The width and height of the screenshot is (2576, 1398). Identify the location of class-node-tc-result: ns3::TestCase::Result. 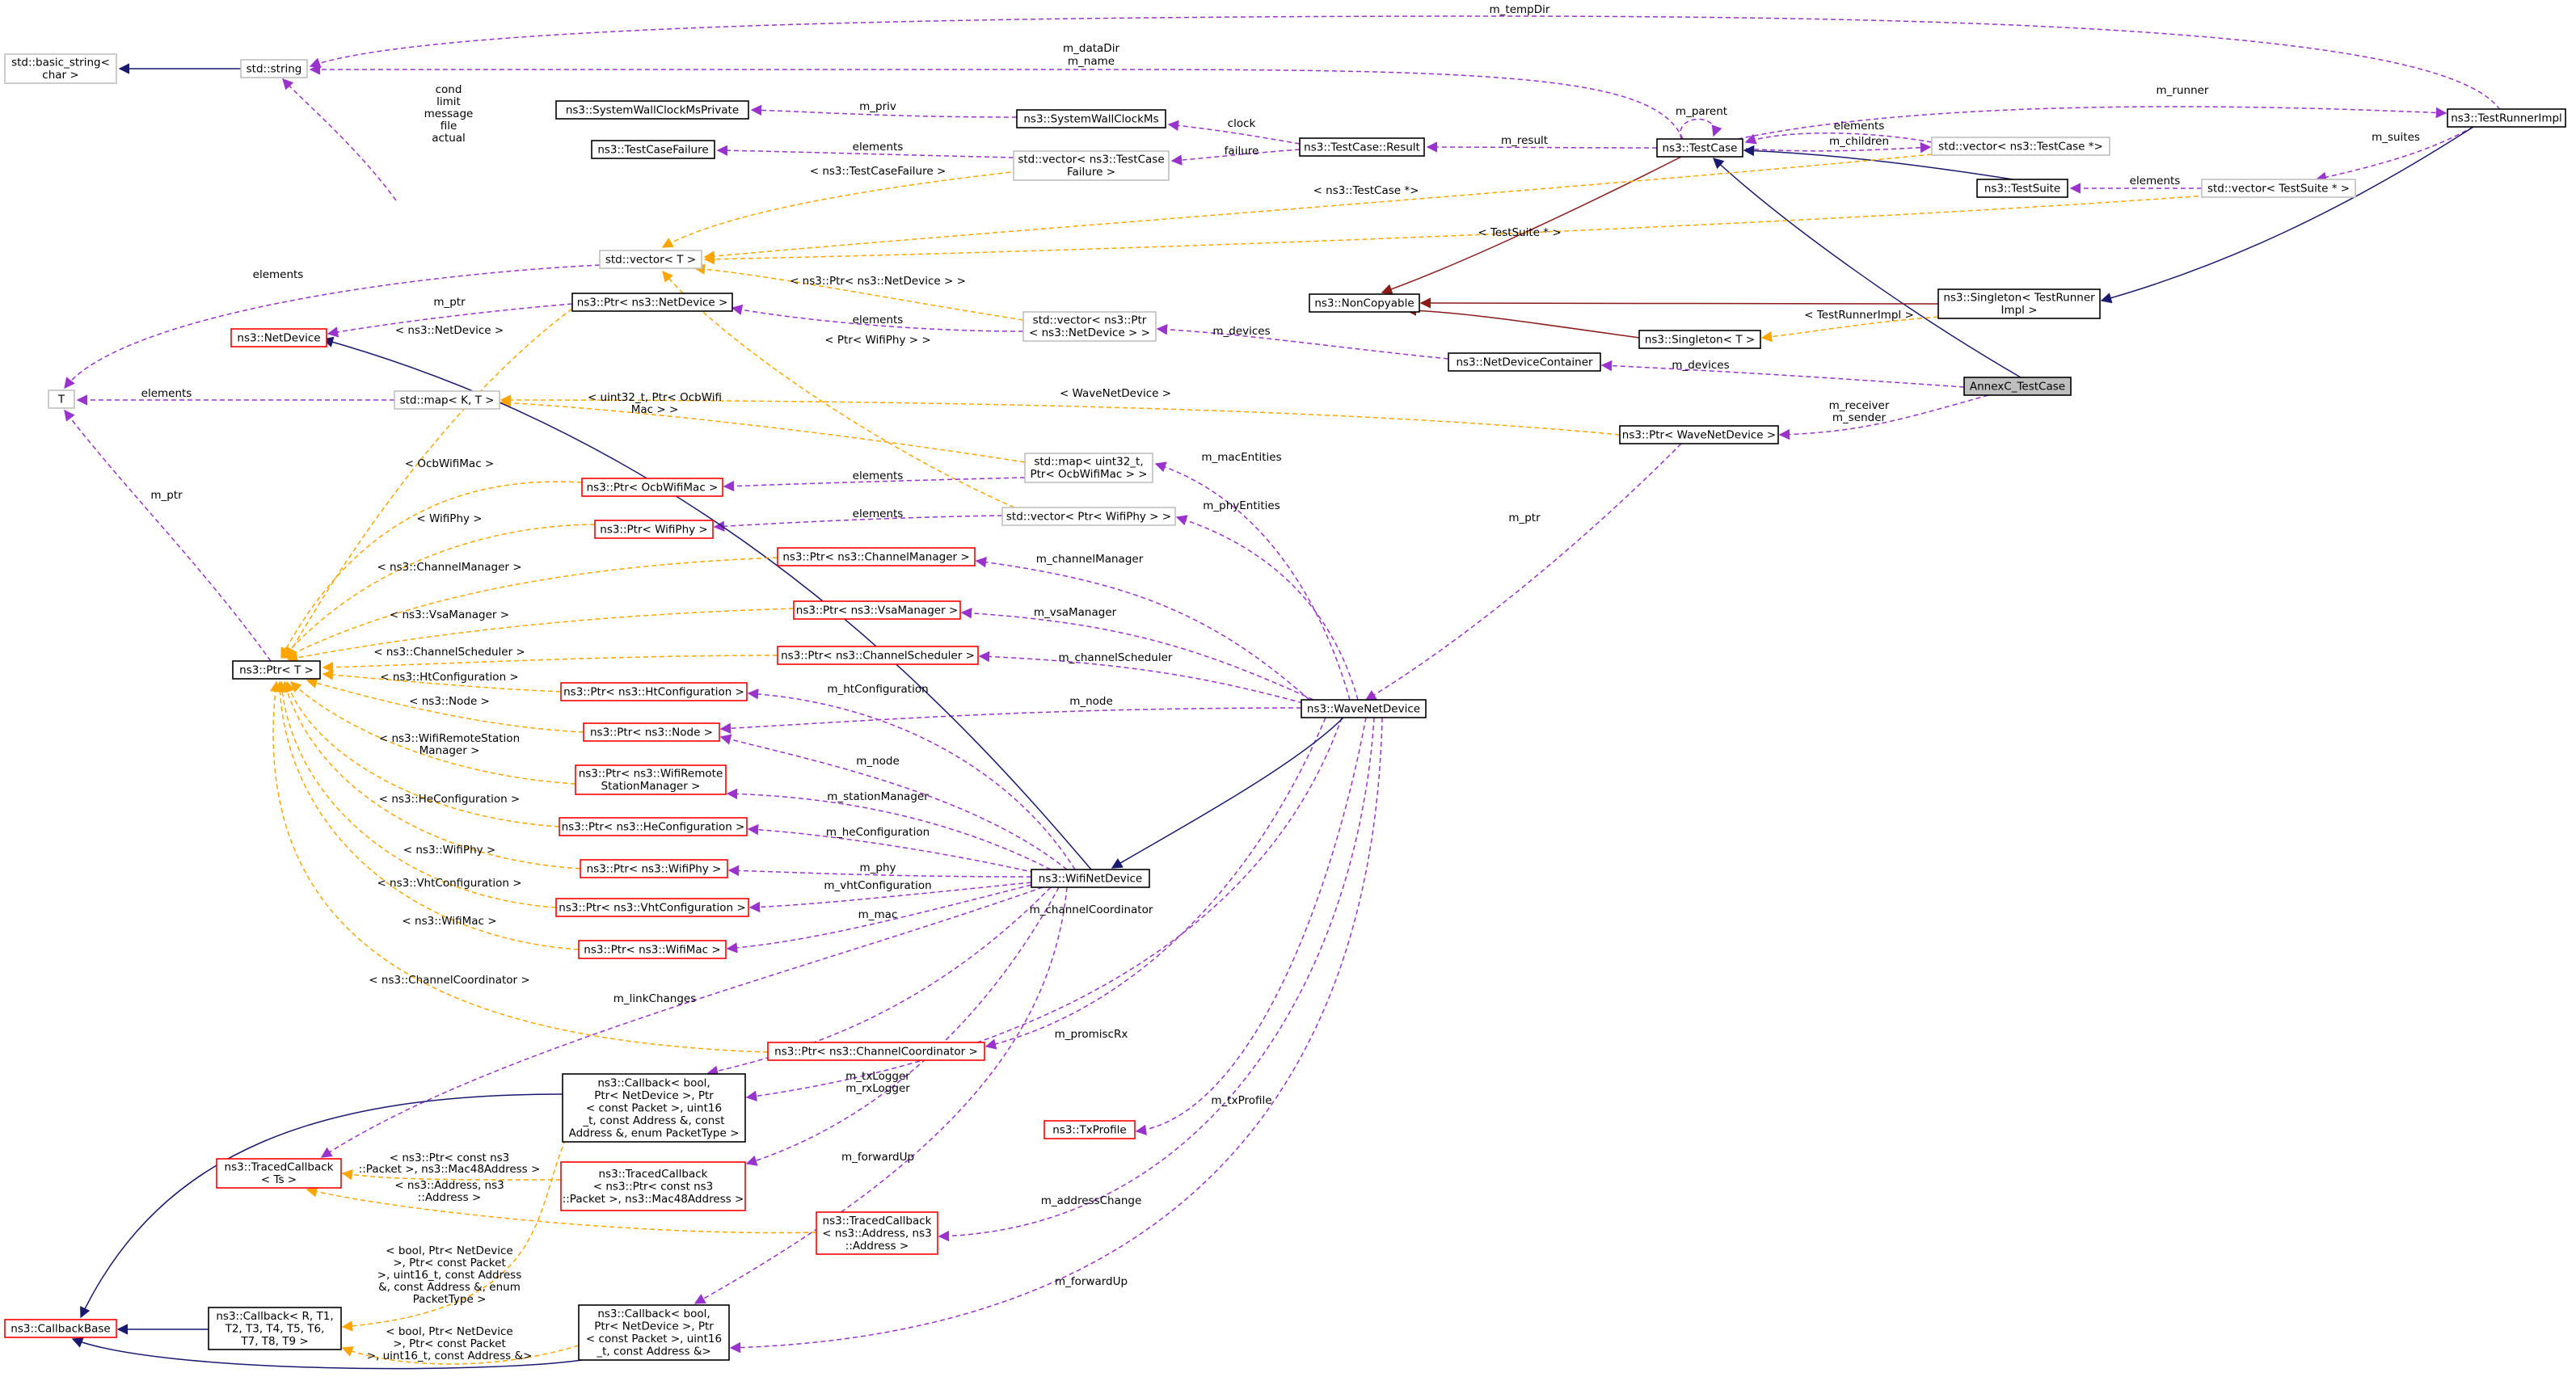
(1362, 147).